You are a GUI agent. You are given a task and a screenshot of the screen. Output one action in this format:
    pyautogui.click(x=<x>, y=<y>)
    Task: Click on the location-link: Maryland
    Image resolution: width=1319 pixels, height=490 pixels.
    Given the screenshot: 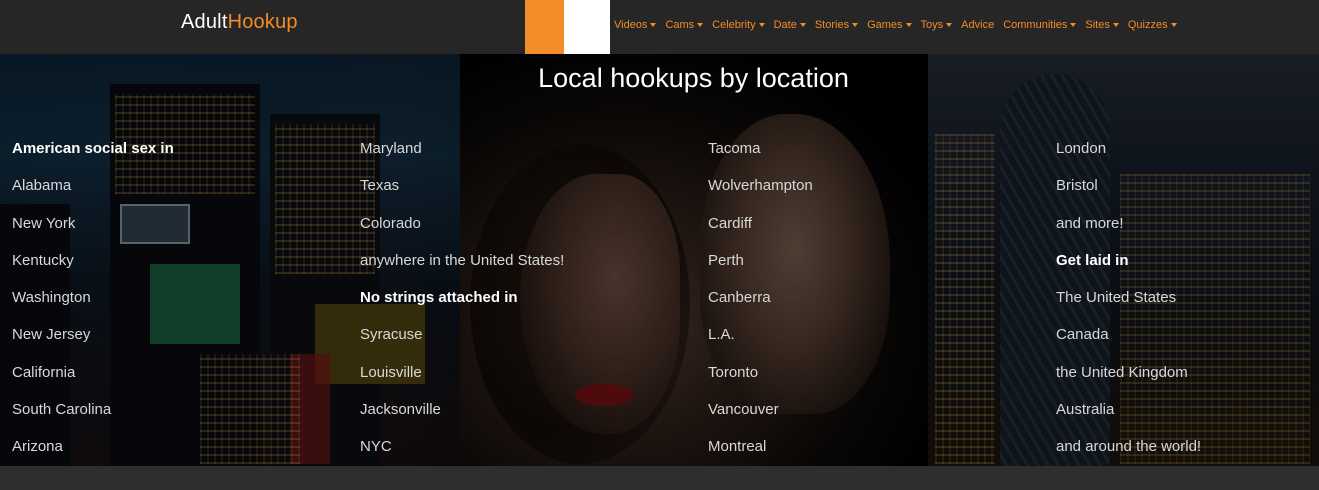 What is the action you would take?
    pyautogui.click(x=462, y=158)
    